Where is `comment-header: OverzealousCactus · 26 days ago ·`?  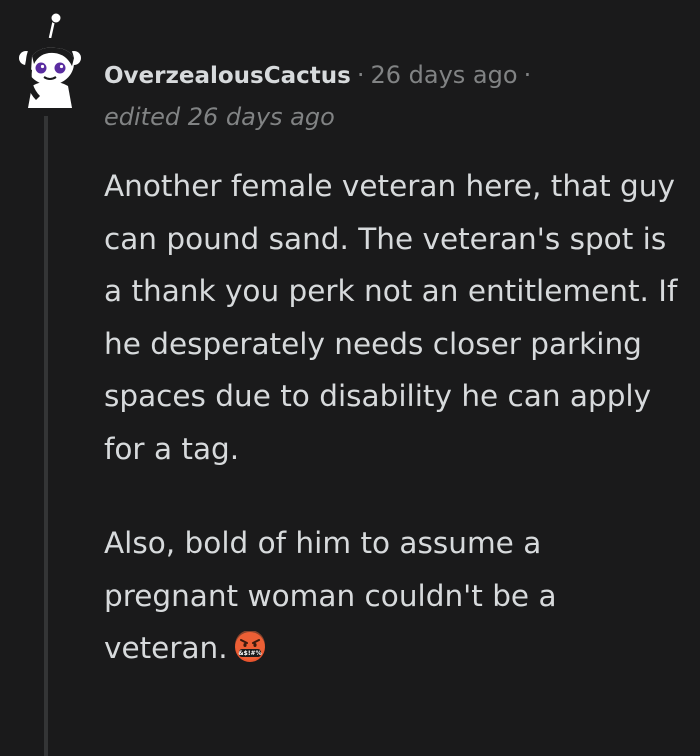
comment-header: OverzealousCactus · 26 days ago · is located at coordinates (320, 75).